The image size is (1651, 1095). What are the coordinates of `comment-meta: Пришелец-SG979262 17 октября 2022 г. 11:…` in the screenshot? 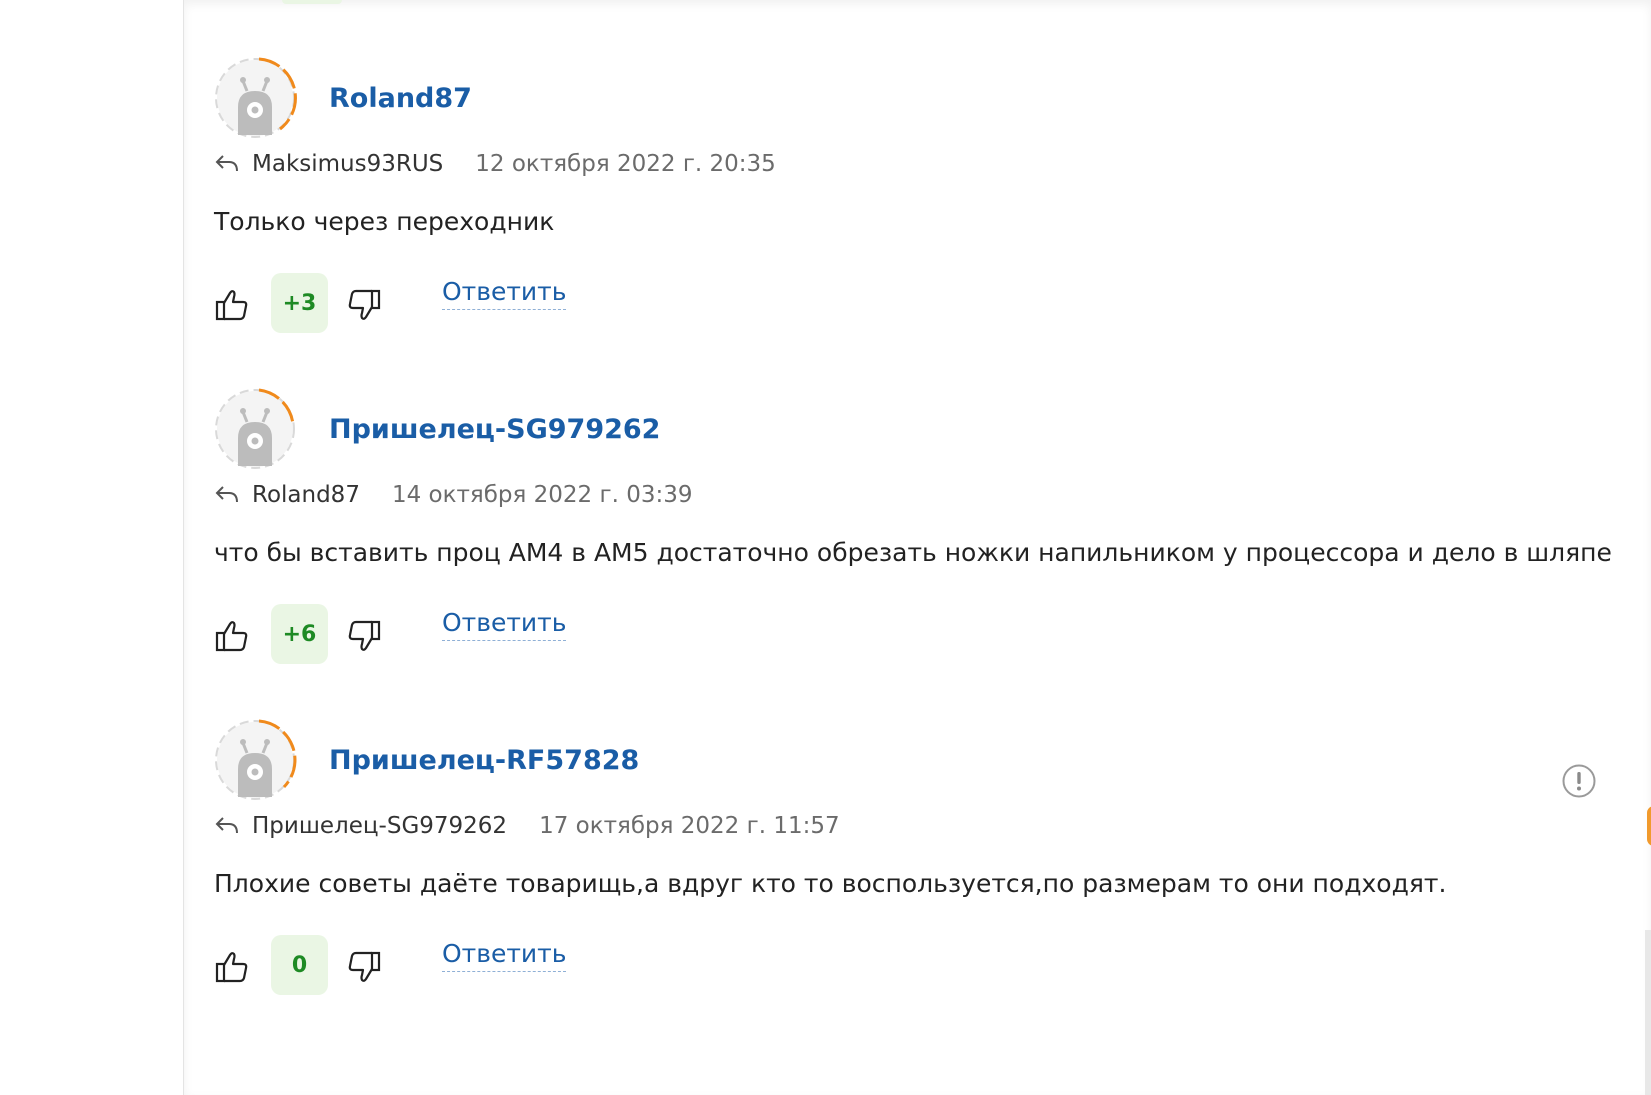 It's located at (527, 826).